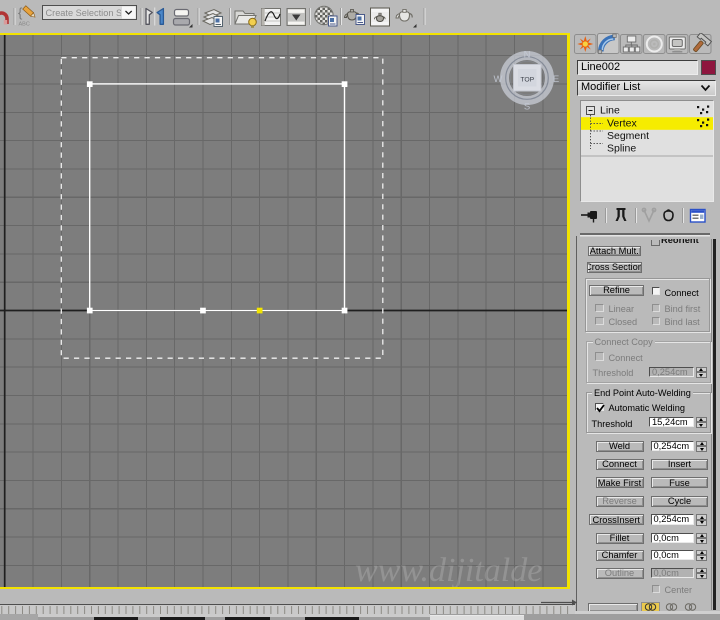 The width and height of the screenshot is (720, 620). What do you see at coordinates (448, 569) in the screenshot?
I see `svg-text: www.dijitalde` at bounding box center [448, 569].